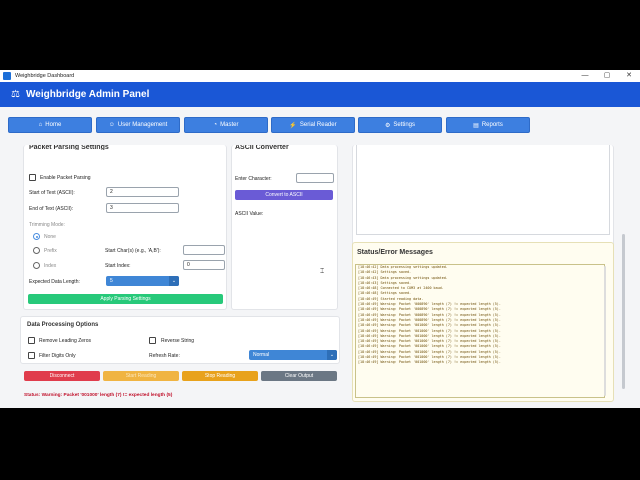  Describe the element at coordinates (204, 250) in the screenshot. I see `start-chars-input` at that location.